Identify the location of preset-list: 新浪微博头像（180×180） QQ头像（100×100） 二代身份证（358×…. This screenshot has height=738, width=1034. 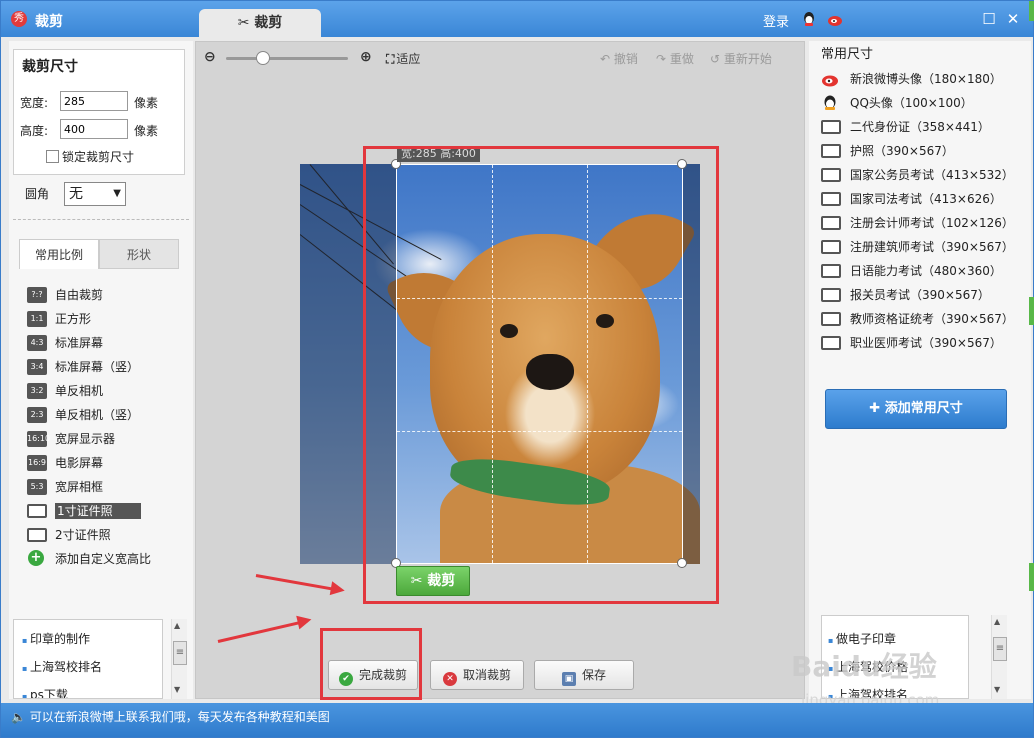
(924, 211).